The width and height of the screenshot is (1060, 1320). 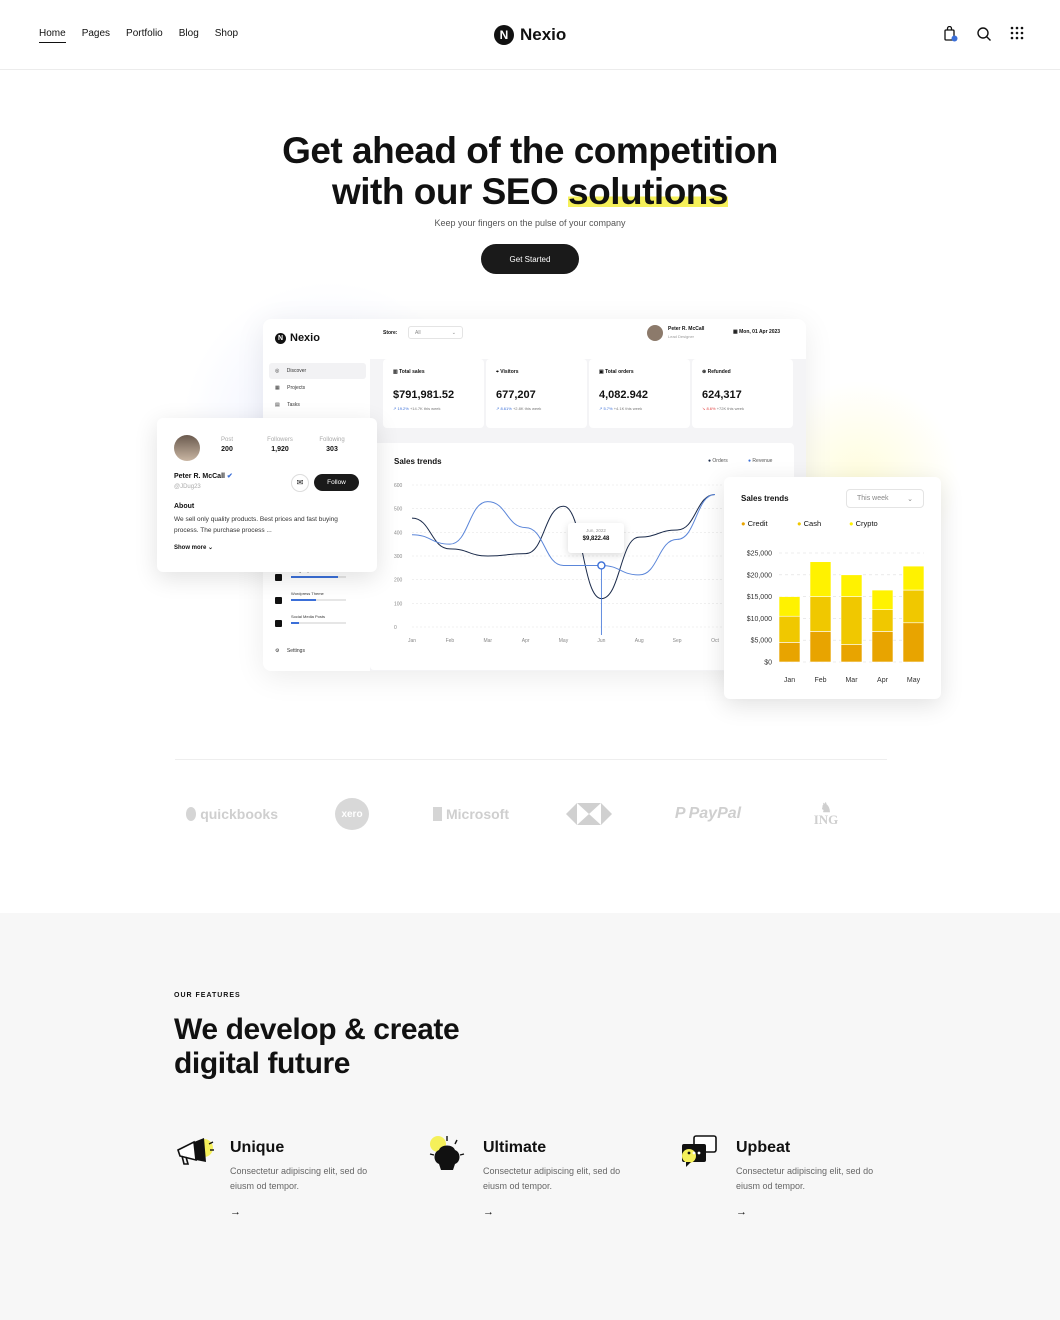 What do you see at coordinates (536, 372) in the screenshot?
I see `stat-label: ⌖ Visitors` at bounding box center [536, 372].